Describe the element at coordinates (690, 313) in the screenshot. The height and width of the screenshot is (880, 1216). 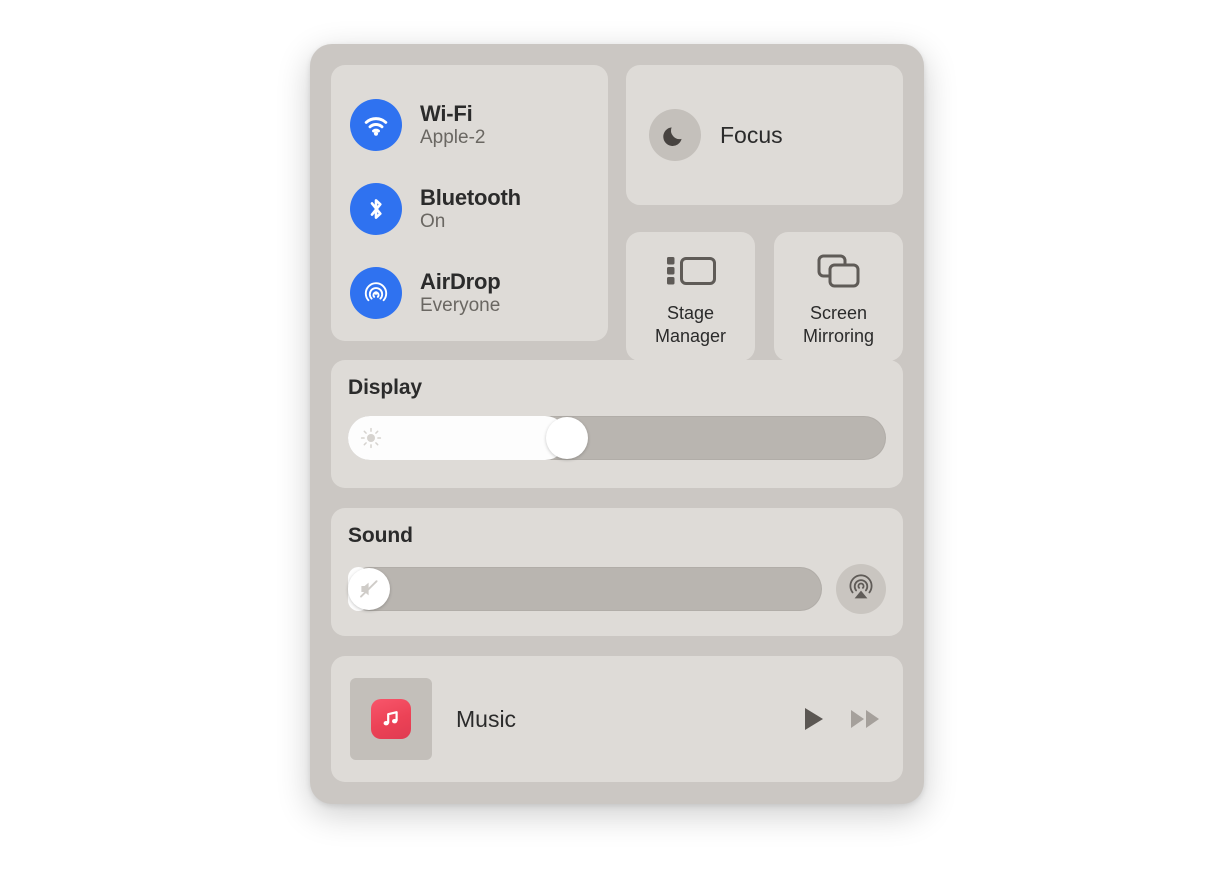
I see `stage-manager-label-line1: Stage` at that location.